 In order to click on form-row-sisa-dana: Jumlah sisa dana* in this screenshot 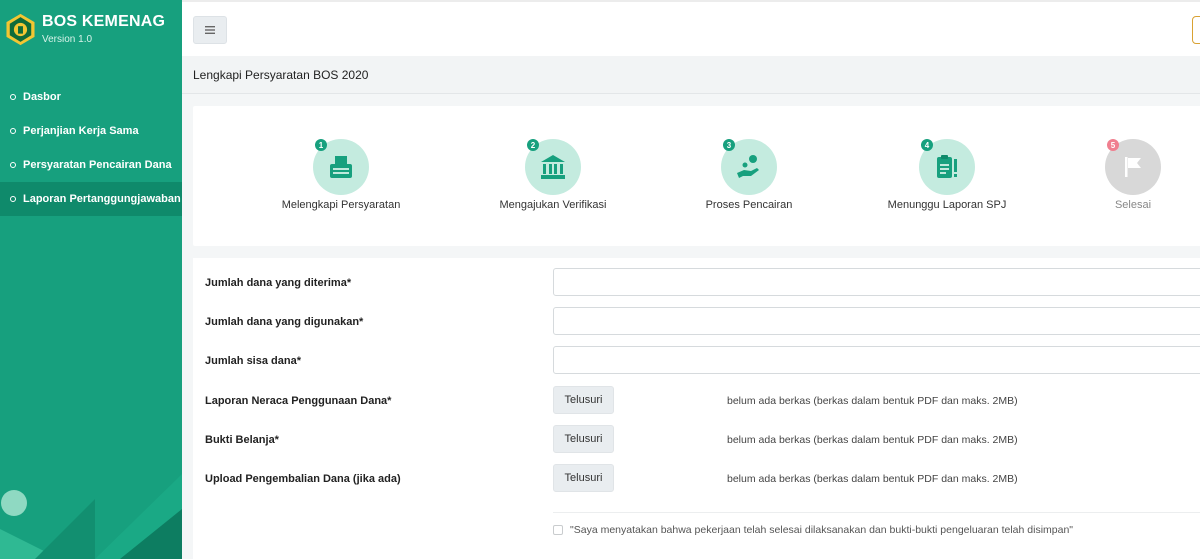, I will do `click(696, 361)`.